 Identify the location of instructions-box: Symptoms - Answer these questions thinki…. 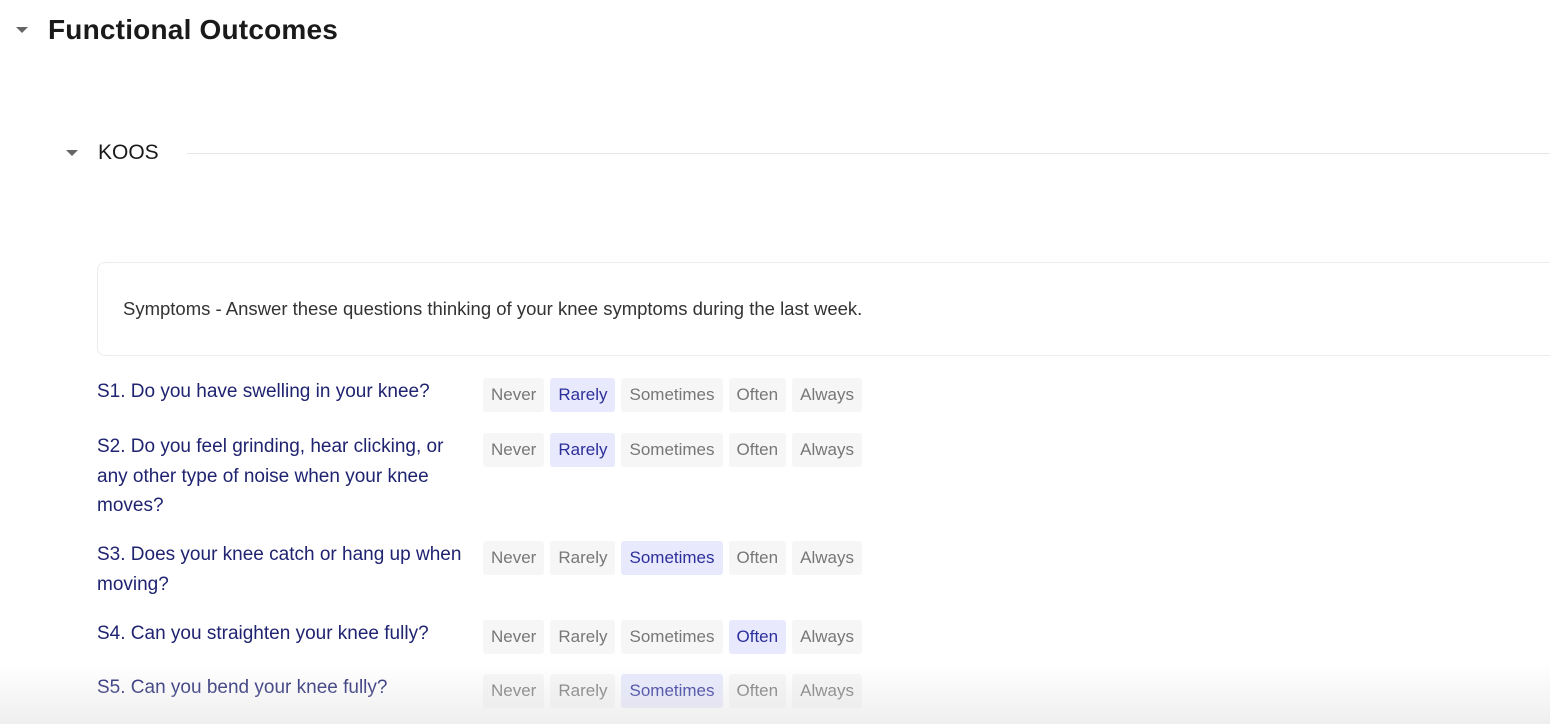
(823, 309).